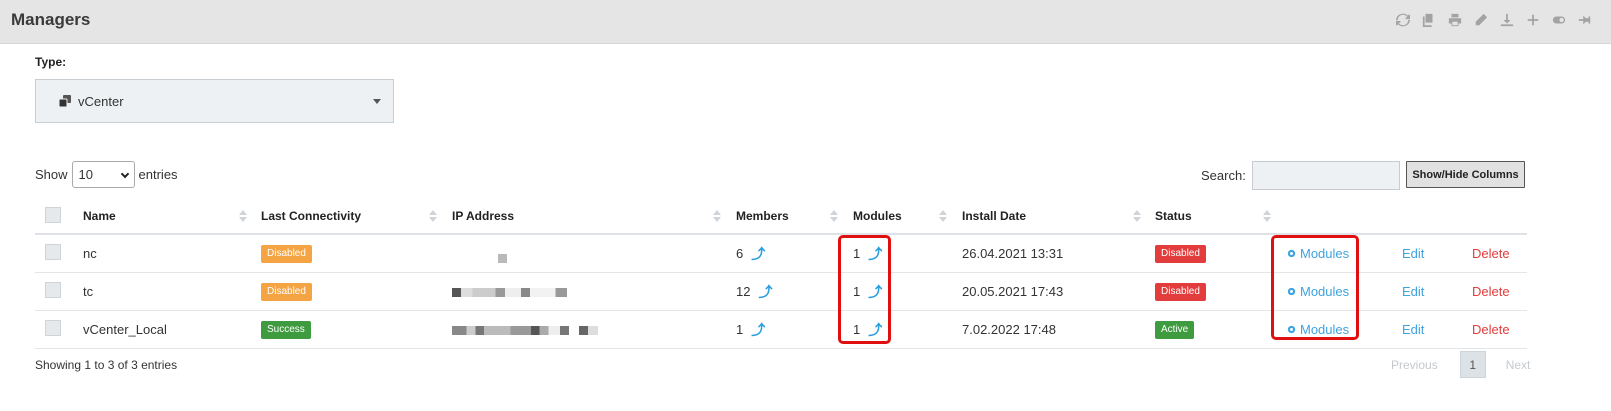 The width and height of the screenshot is (1611, 411). What do you see at coordinates (1494, 20) in the screenshot?
I see `header-toolbar` at bounding box center [1494, 20].